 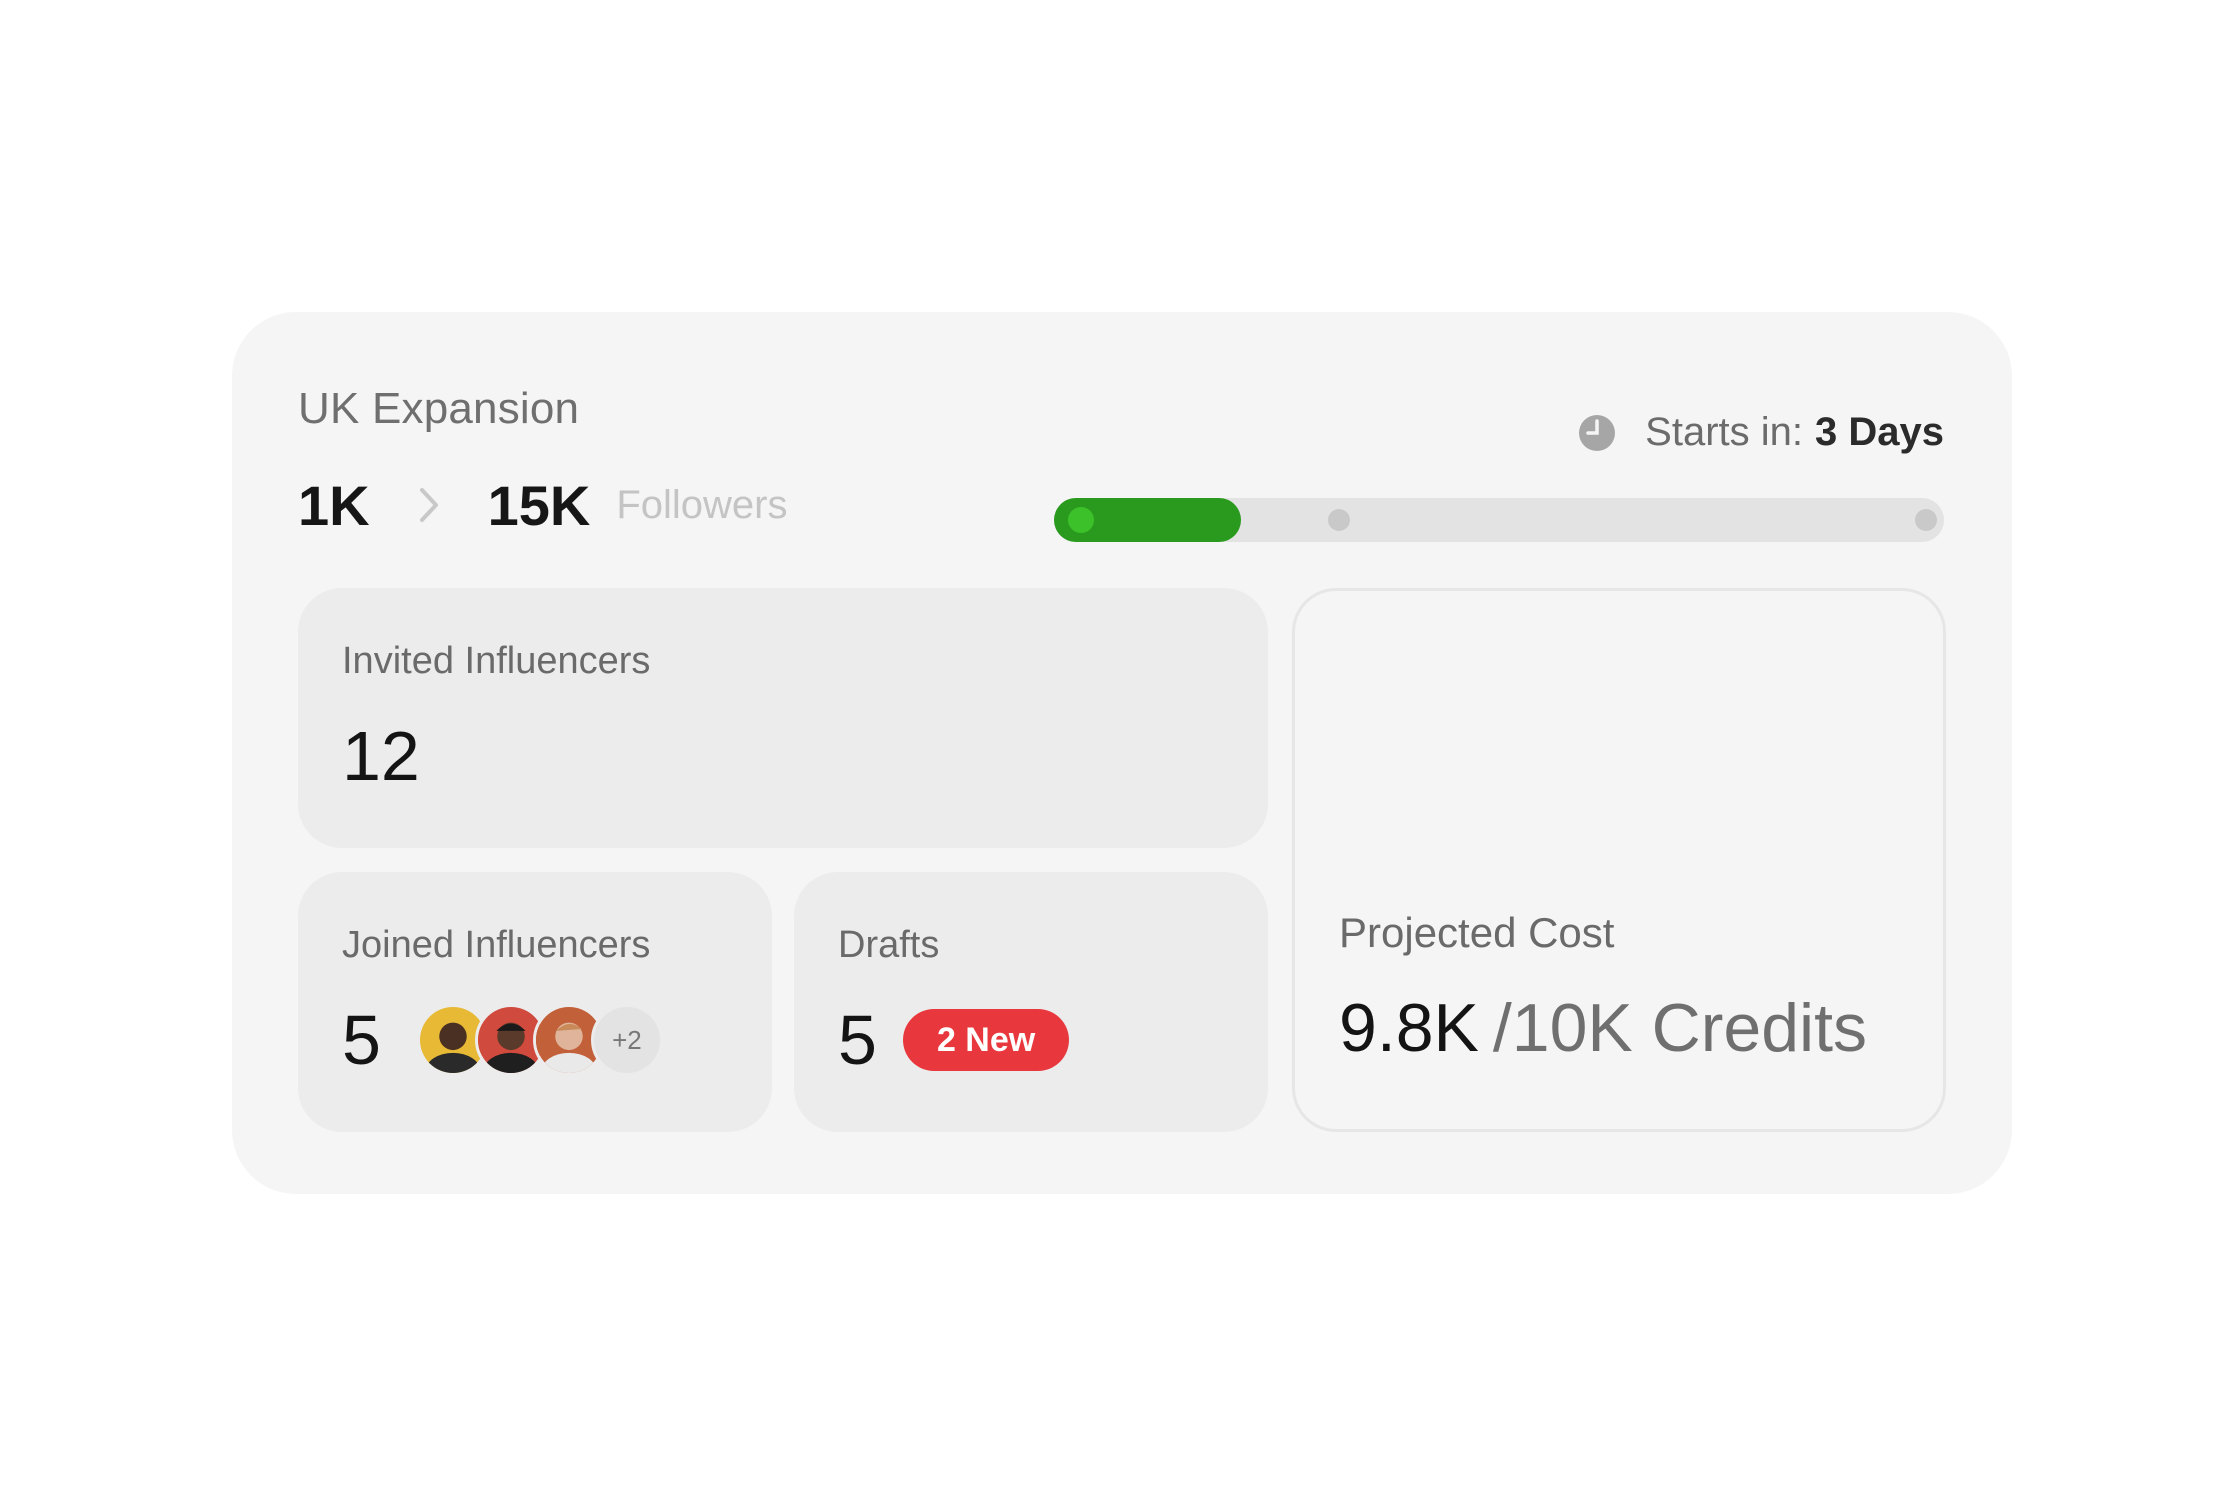 I want to click on cost-total: /10K Credits, so click(x=1680, y=1028).